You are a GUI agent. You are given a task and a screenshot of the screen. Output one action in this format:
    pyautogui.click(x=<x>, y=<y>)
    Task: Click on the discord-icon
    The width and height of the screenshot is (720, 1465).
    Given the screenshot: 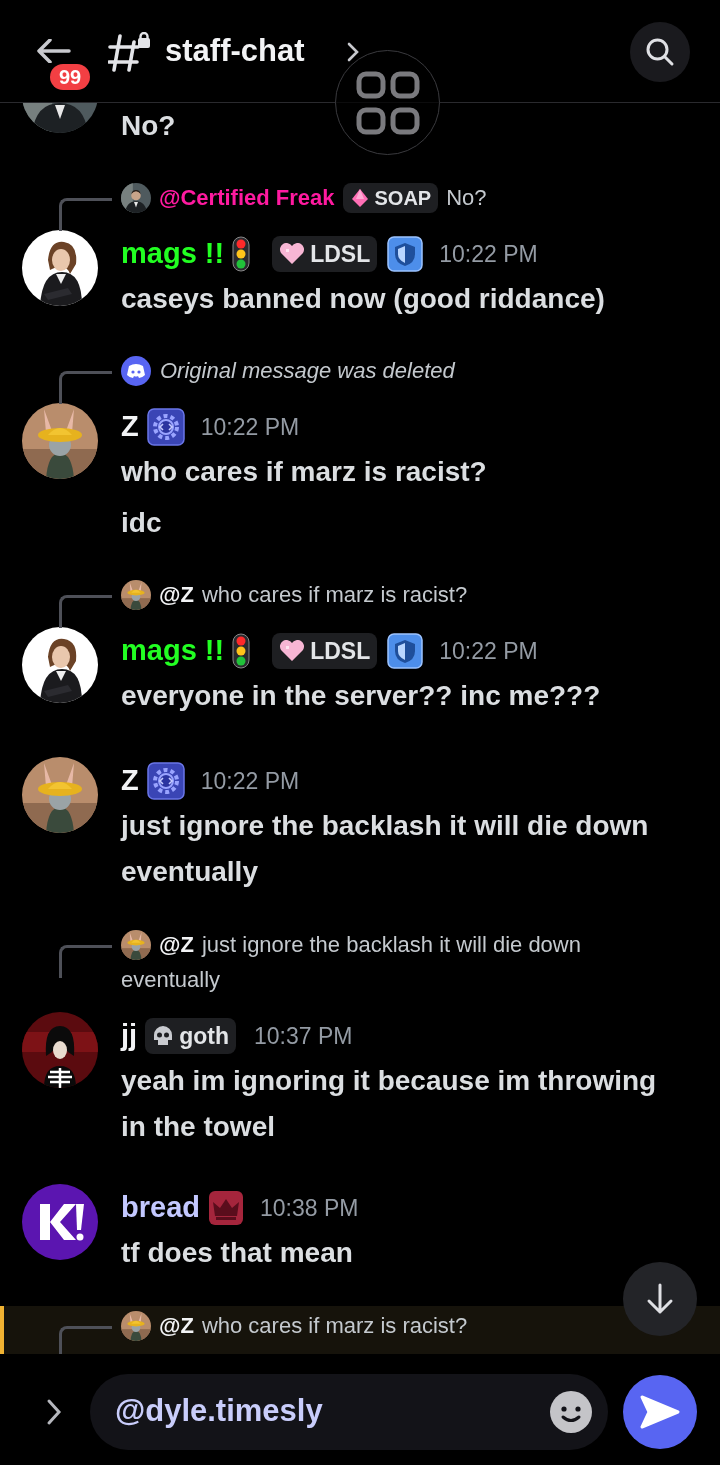 What is the action you would take?
    pyautogui.click(x=136, y=370)
    